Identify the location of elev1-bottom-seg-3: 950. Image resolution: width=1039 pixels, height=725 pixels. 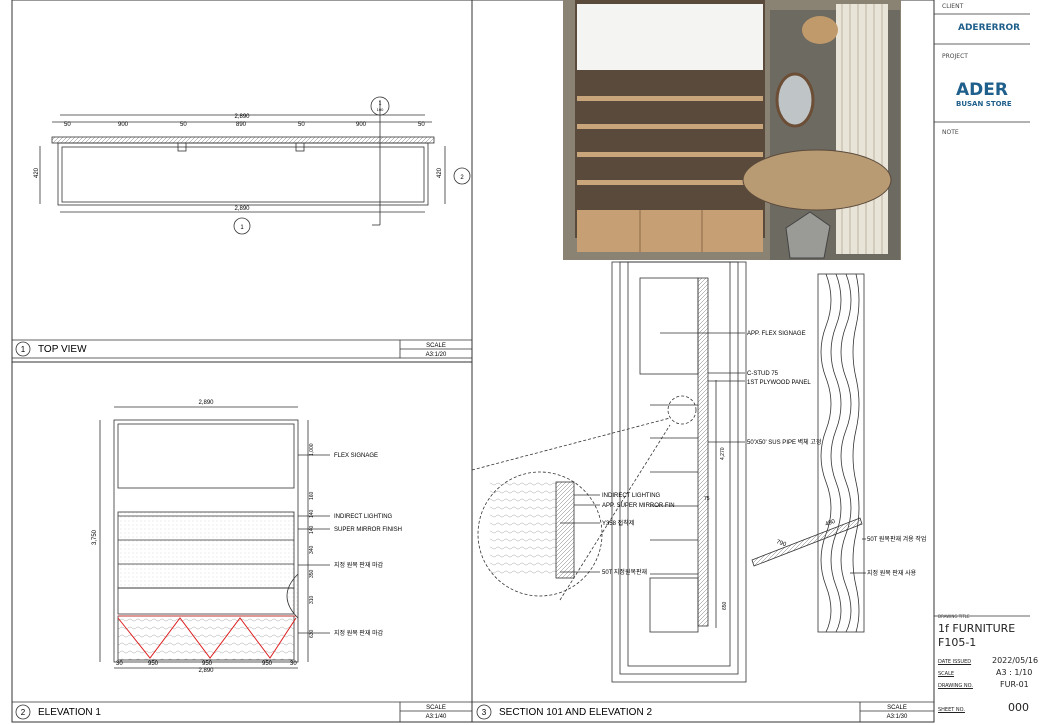
(207, 664).